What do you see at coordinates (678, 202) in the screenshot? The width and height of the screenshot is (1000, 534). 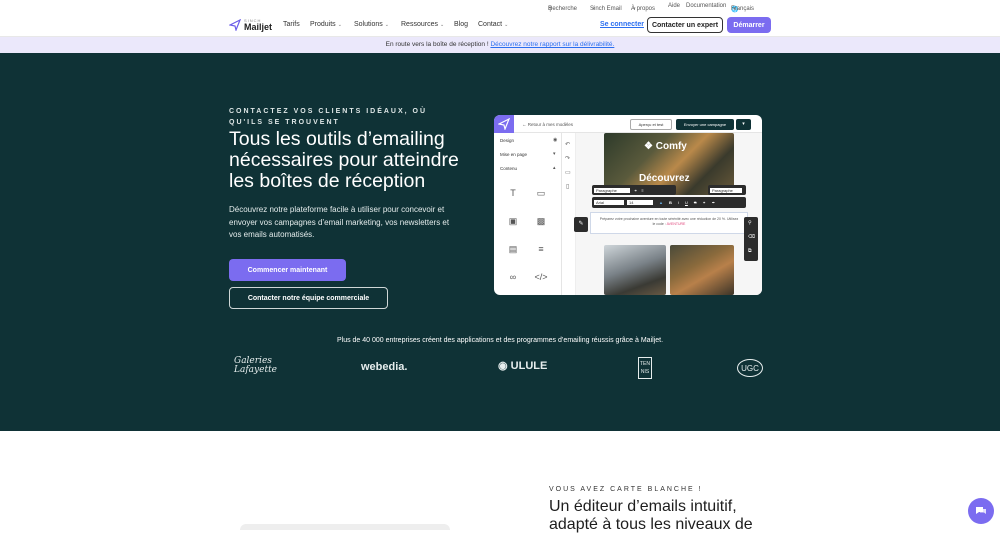 I see `italic-icon: I` at bounding box center [678, 202].